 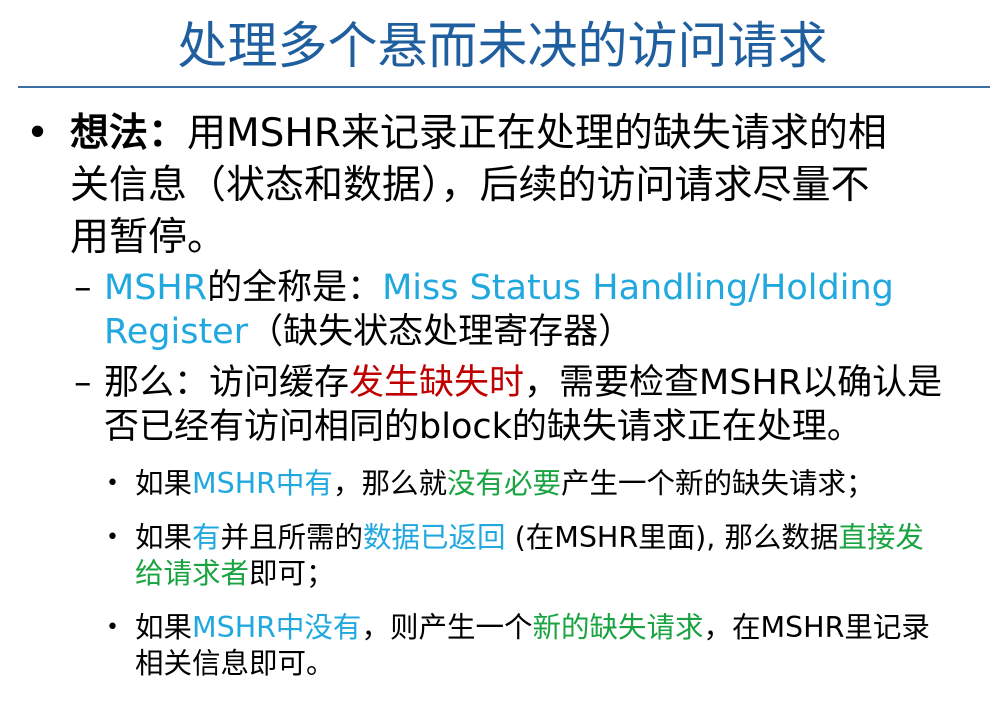 What do you see at coordinates (490, 483) in the screenshot?
I see `item-mshr-has: • 如果MSHR中有，那么就没有必要产生一个新的缺失请求；` at bounding box center [490, 483].